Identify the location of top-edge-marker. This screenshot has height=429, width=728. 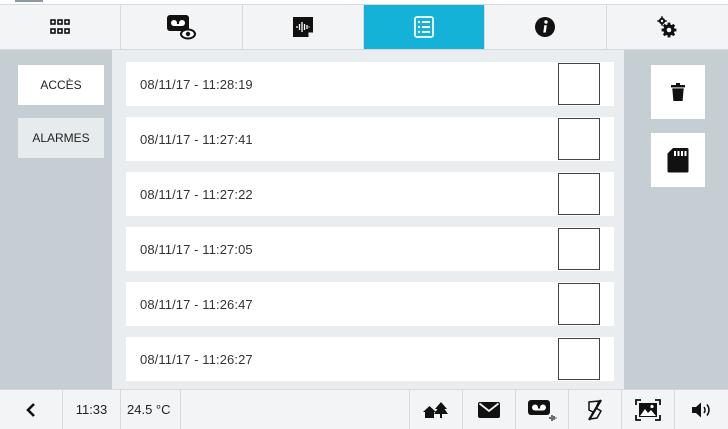
(29, 1).